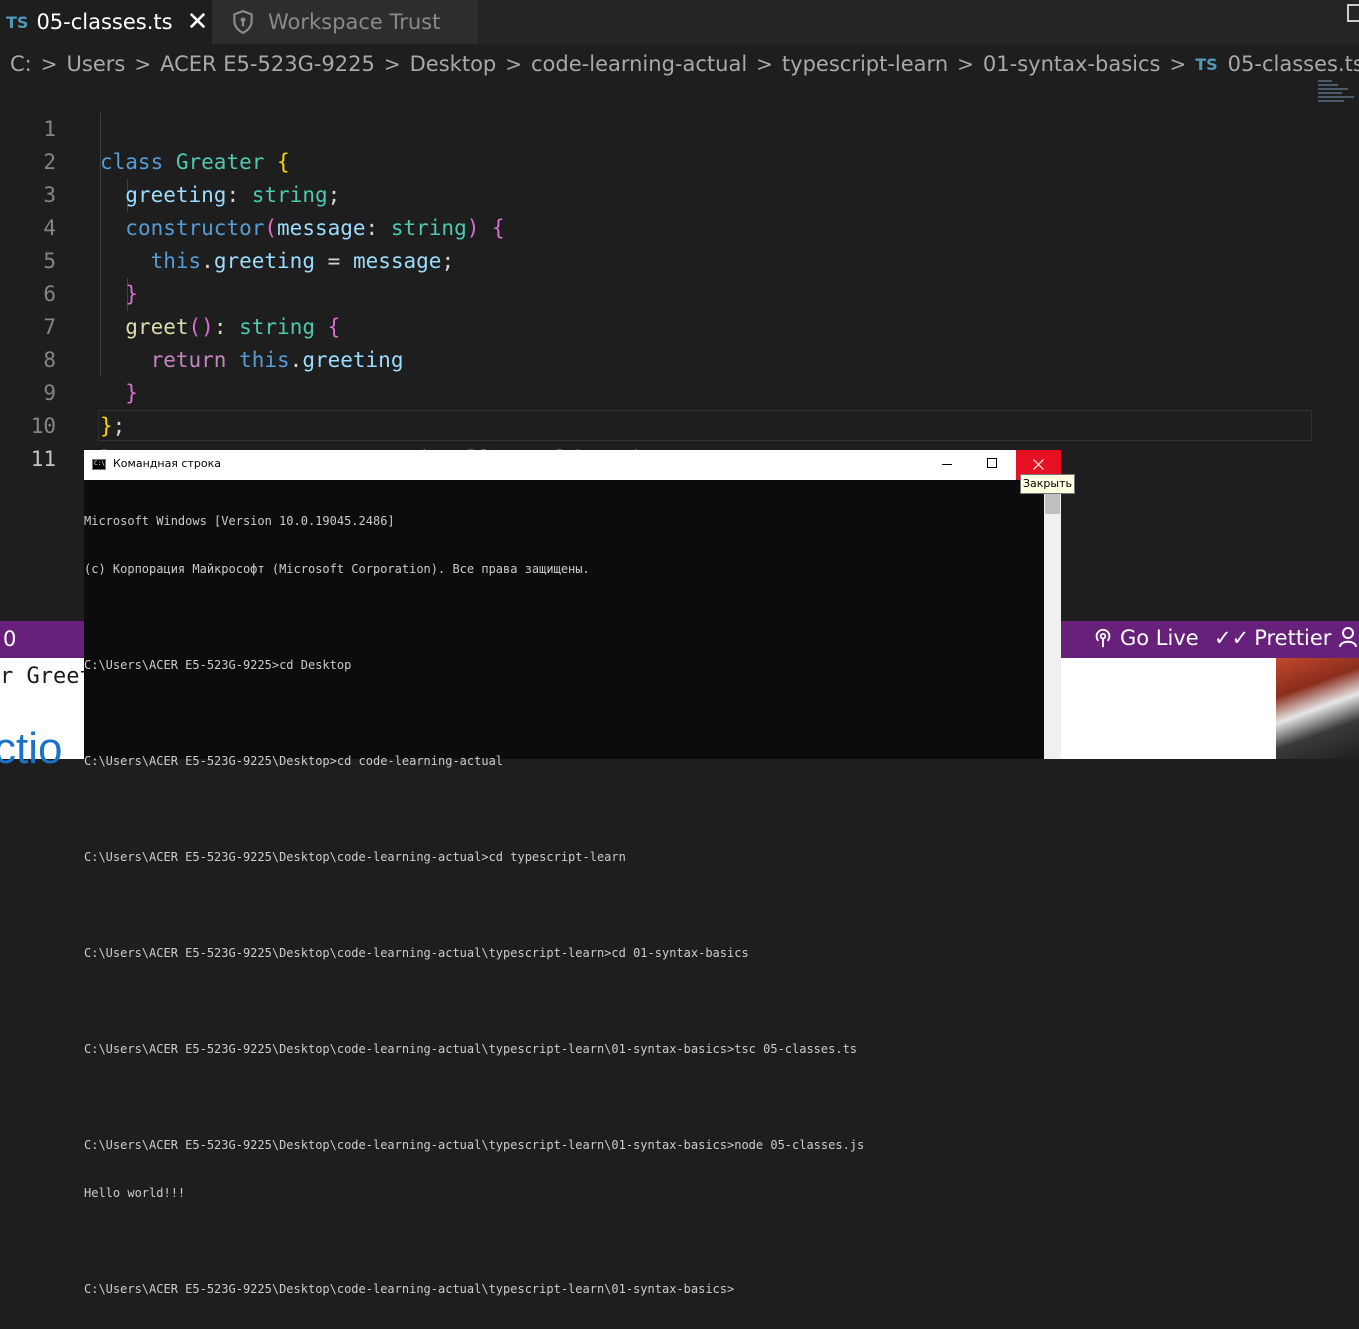  I want to click on scrollbar-thumb, so click(1052, 504).